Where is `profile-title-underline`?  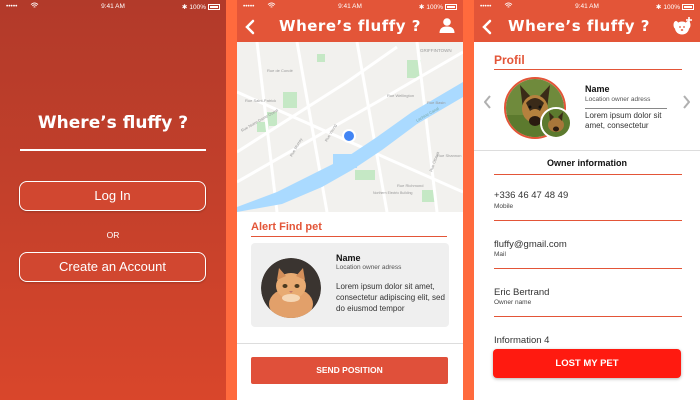
profile-title-underline is located at coordinates (588, 69).